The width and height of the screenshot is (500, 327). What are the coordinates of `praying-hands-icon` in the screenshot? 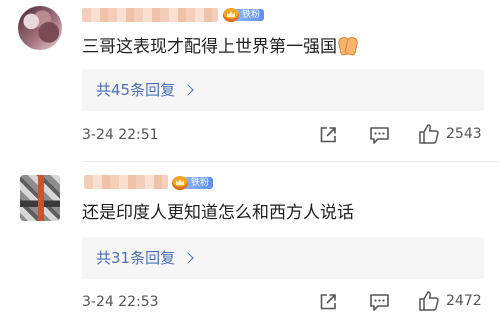 It's located at (348, 46).